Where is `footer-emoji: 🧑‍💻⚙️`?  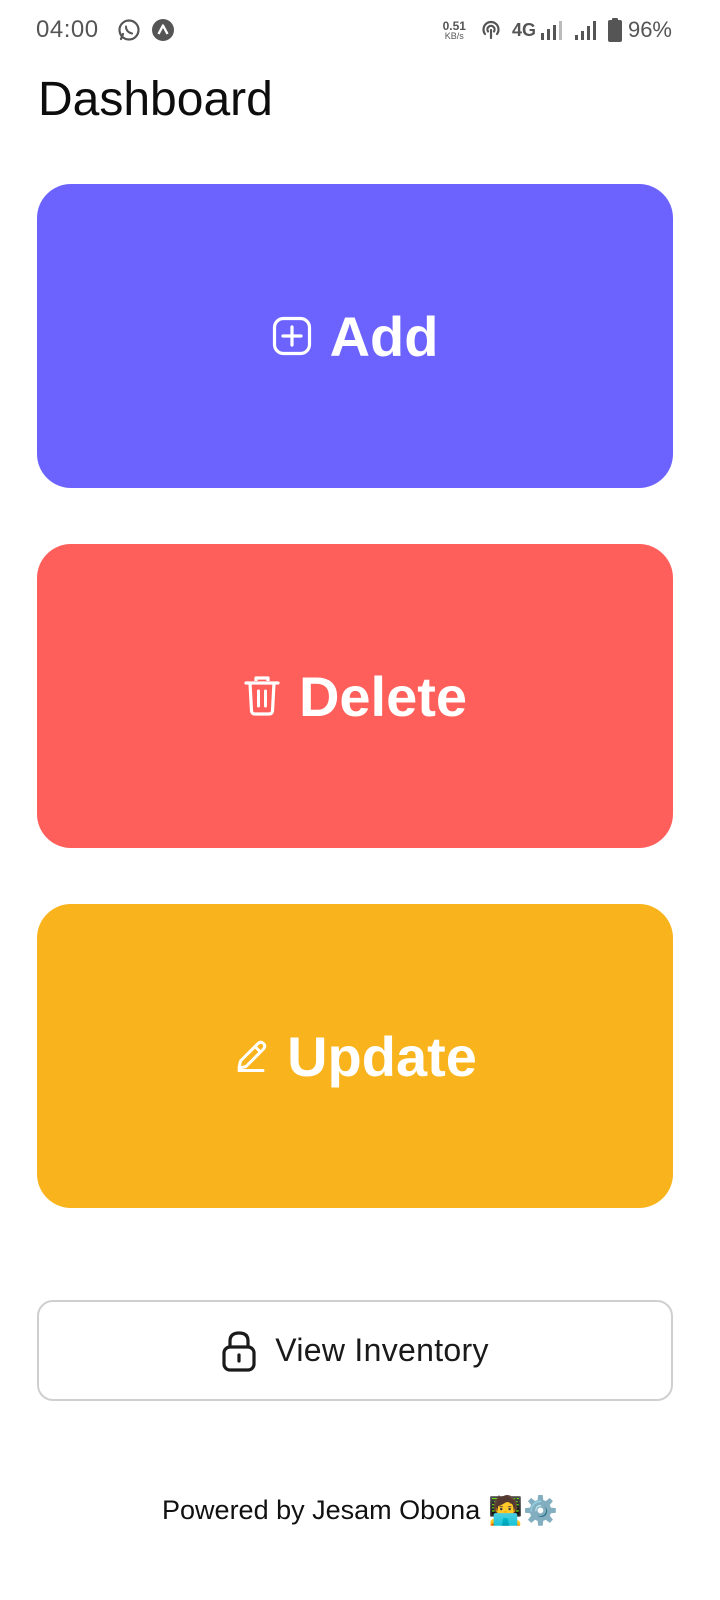 footer-emoji: 🧑‍💻⚙️ is located at coordinates (523, 1510).